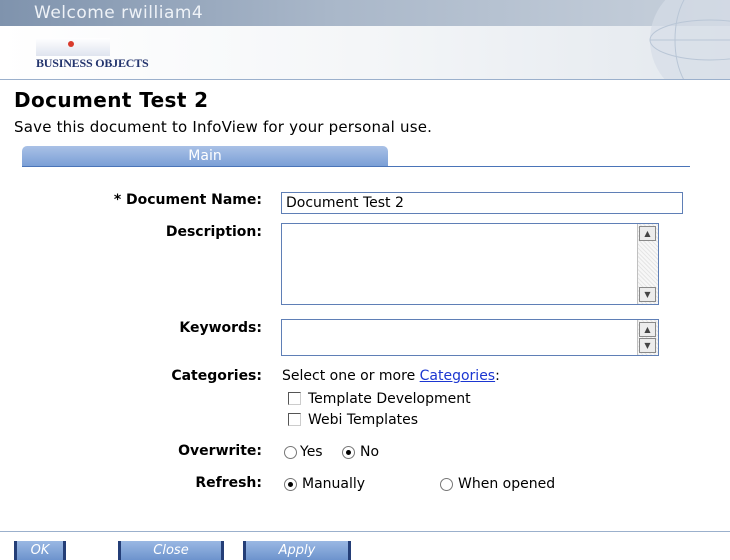  Describe the element at coordinates (334, 484) in the screenshot. I see `refresh-manually-label: Manually` at that location.